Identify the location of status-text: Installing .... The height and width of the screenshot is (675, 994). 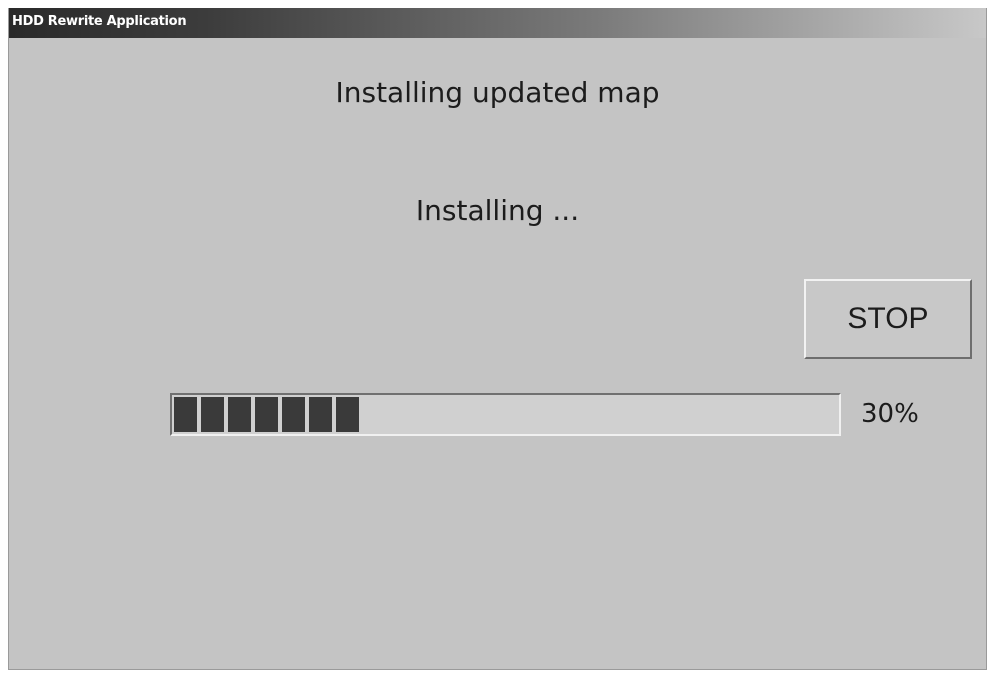
(497, 210).